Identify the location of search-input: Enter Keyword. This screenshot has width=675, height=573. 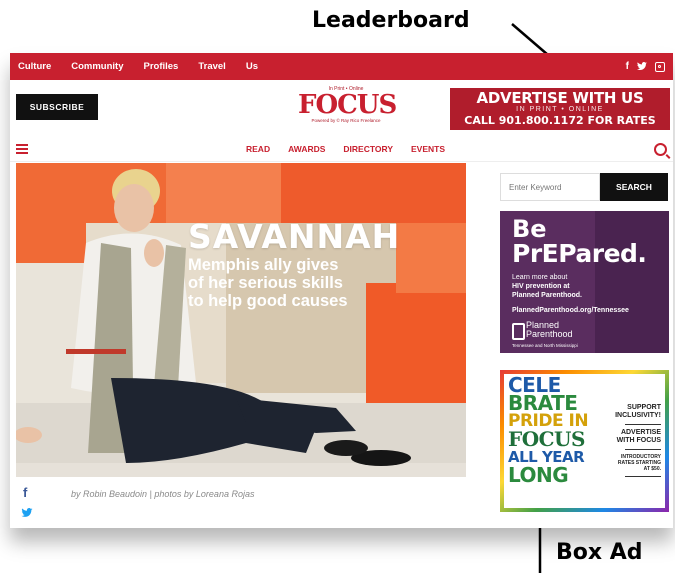
(550, 187).